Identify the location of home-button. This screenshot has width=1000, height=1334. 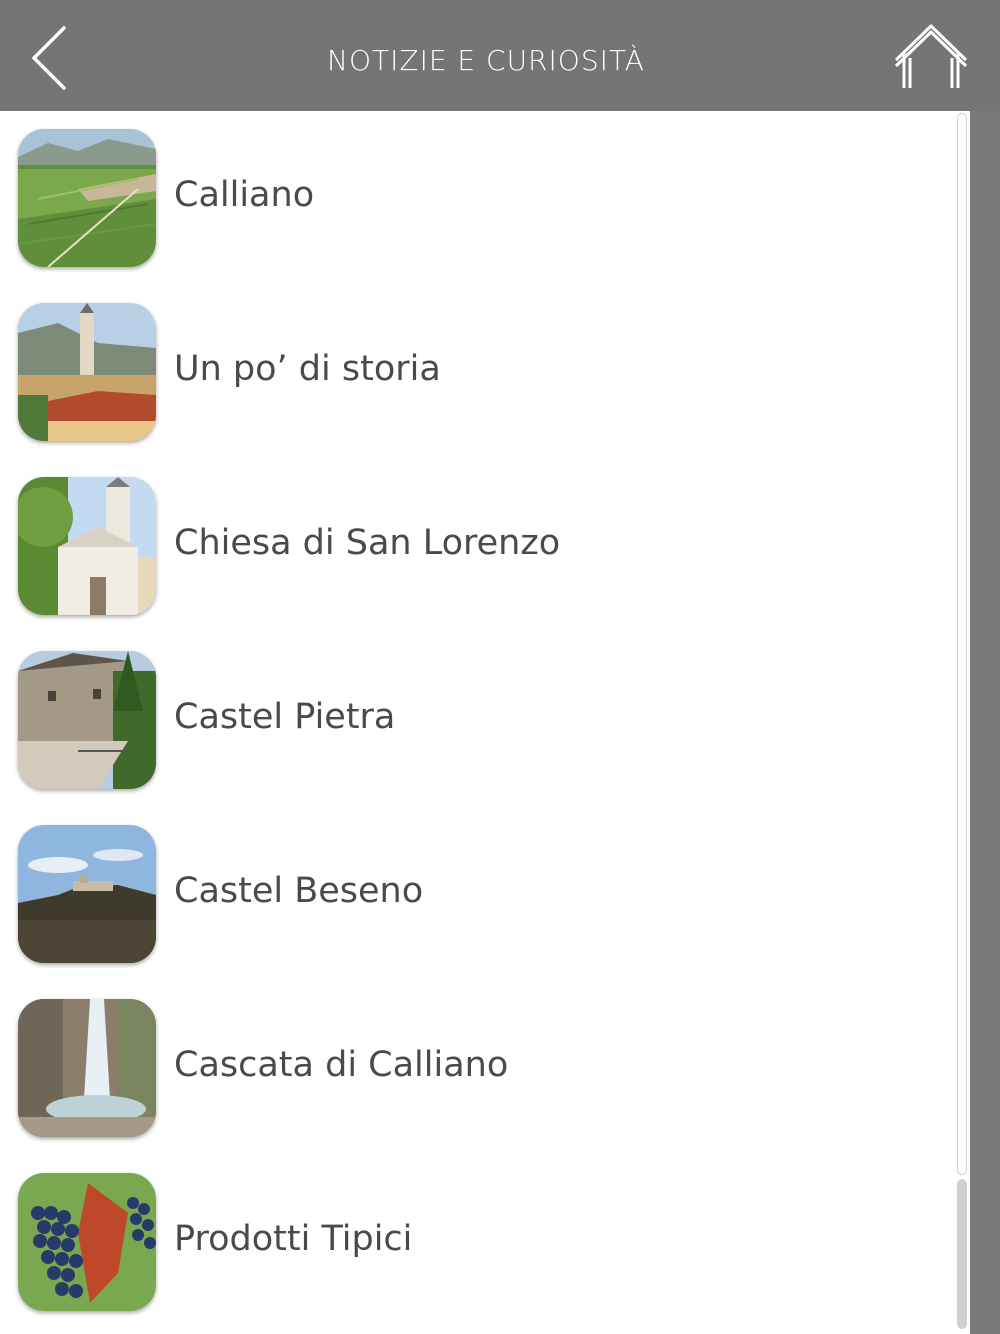
(931, 58).